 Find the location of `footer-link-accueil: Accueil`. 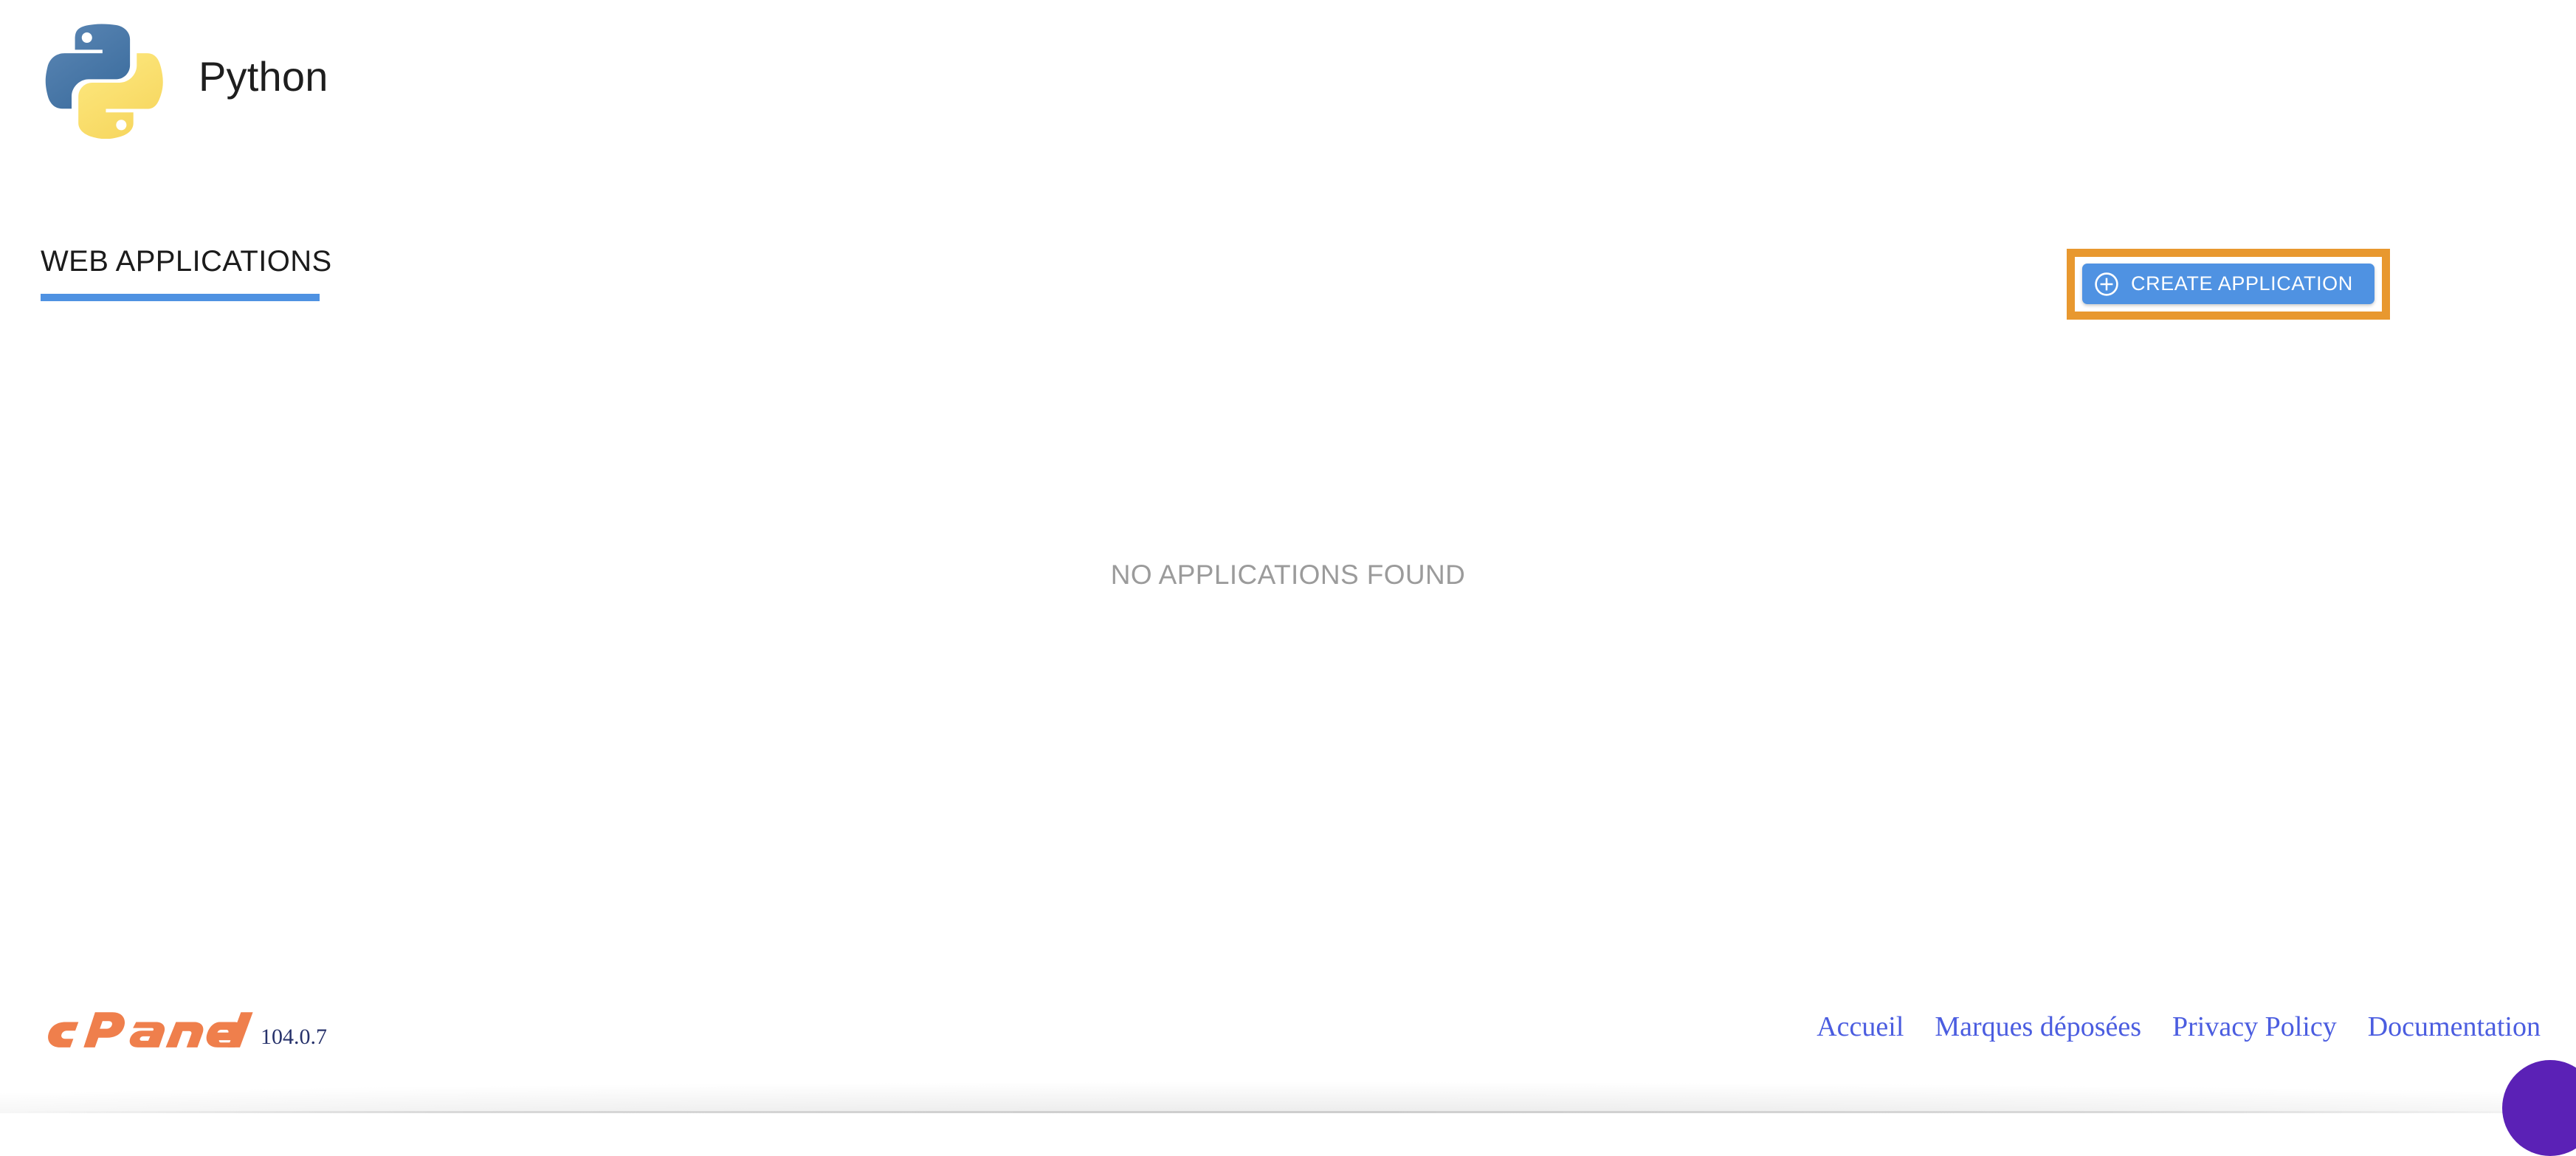

footer-link-accueil: Accueil is located at coordinates (1860, 1028).